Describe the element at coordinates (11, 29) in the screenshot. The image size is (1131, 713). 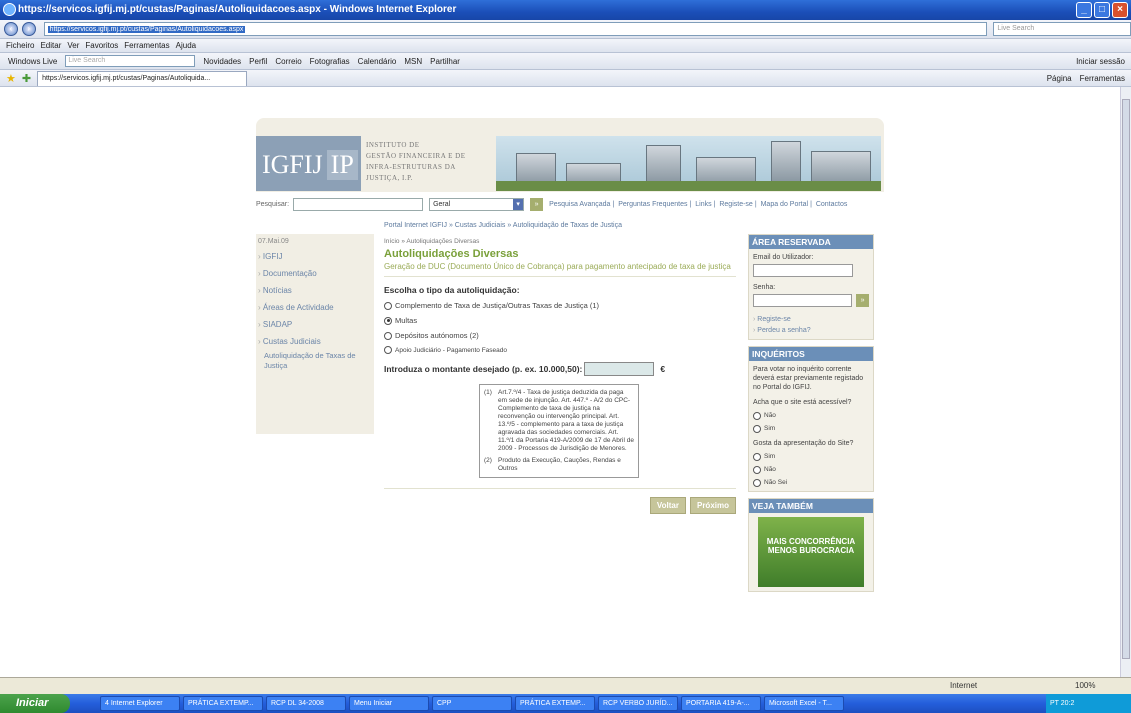
I see `back-icon: ‹` at that location.